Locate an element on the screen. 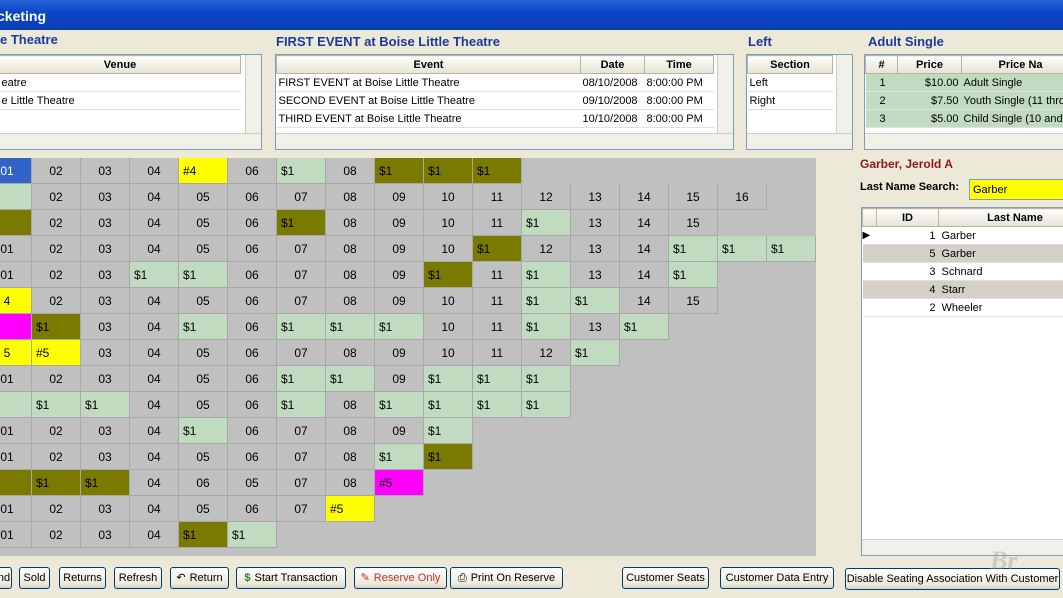 This screenshot has height=598, width=1063. seat: 16 is located at coordinates (742, 197).